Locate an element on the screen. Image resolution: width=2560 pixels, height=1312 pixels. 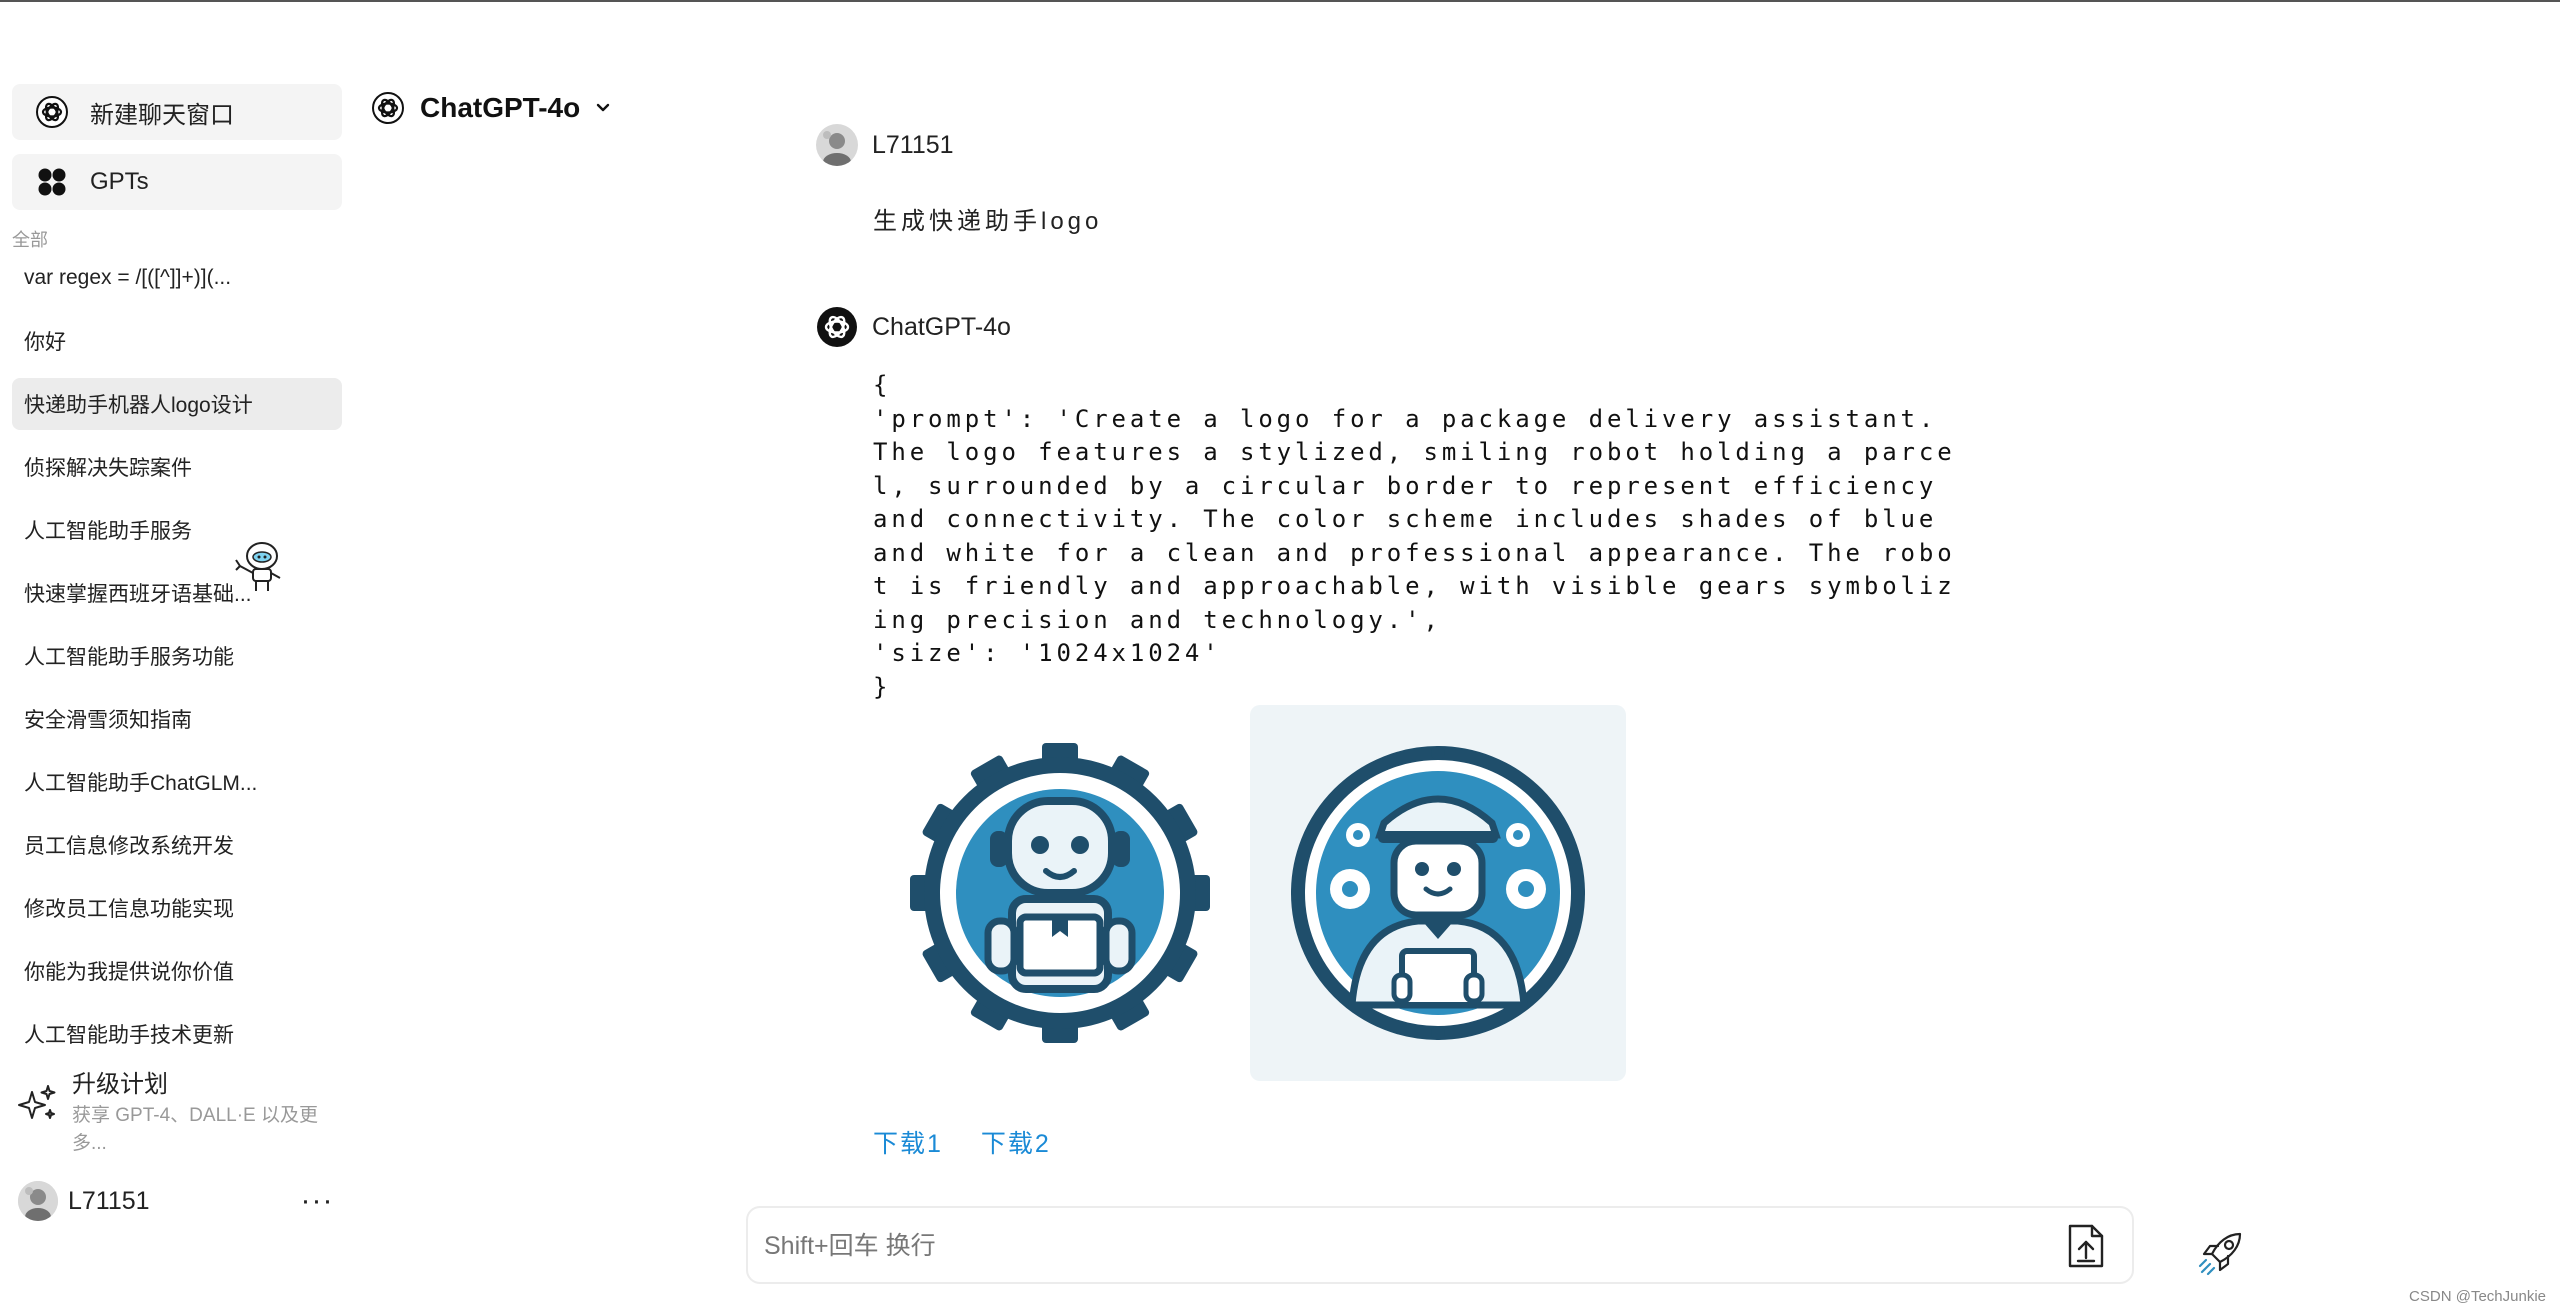
upgrade-title: 升级计划 is located at coordinates (120, 1084).